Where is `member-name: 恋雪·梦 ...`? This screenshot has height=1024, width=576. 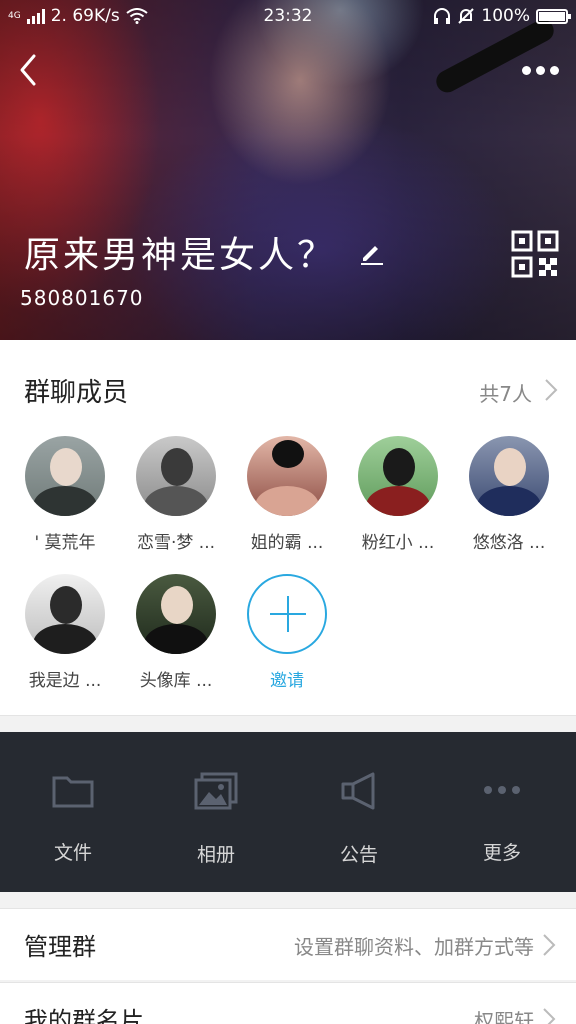 member-name: 恋雪·梦 ... is located at coordinates (176, 543).